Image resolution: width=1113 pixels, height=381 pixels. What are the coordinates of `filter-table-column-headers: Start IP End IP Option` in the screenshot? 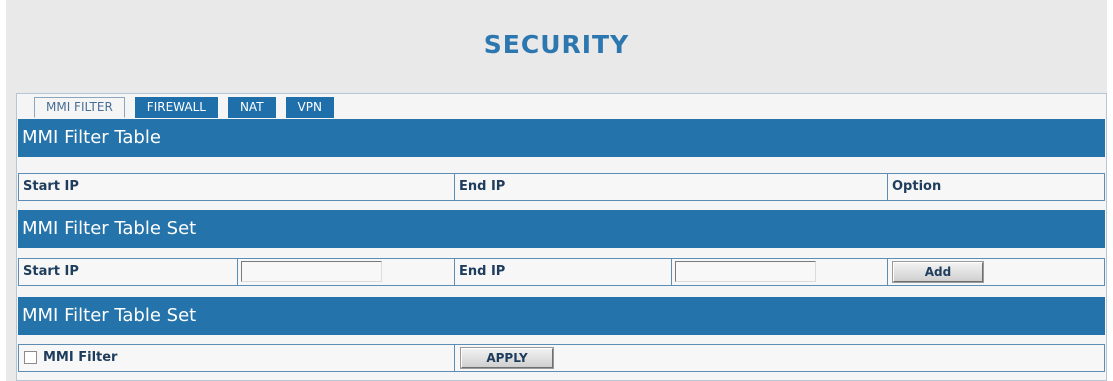 It's located at (561, 187).